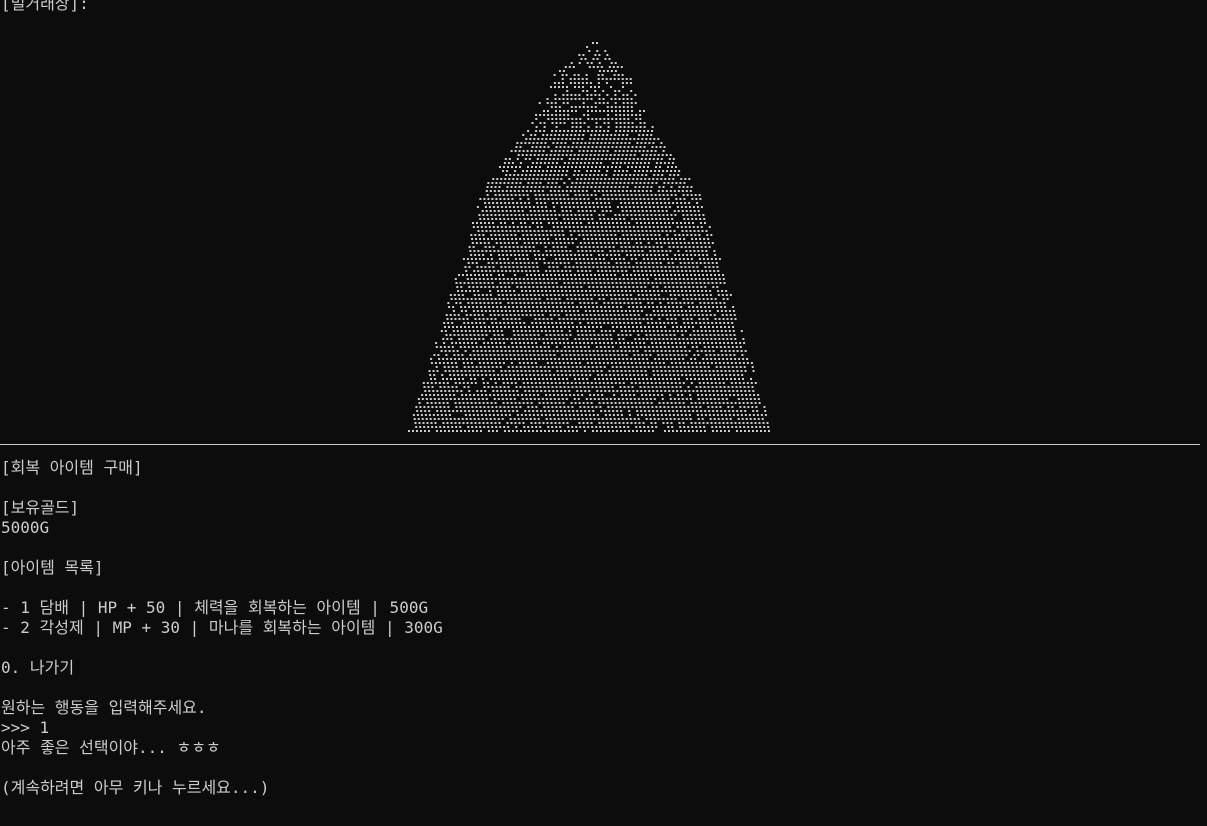 The image size is (1207, 826). I want to click on ascii-art-dots, so click(589, 237).